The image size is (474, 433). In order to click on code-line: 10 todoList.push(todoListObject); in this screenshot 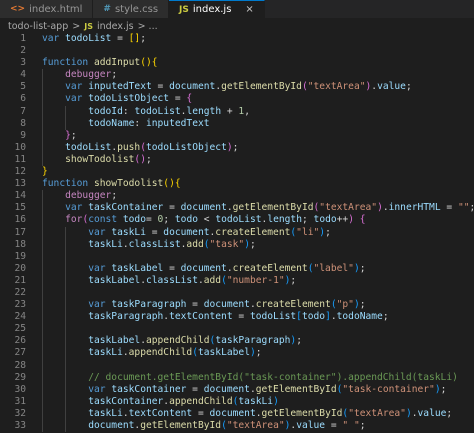, I will do `click(237, 147)`.